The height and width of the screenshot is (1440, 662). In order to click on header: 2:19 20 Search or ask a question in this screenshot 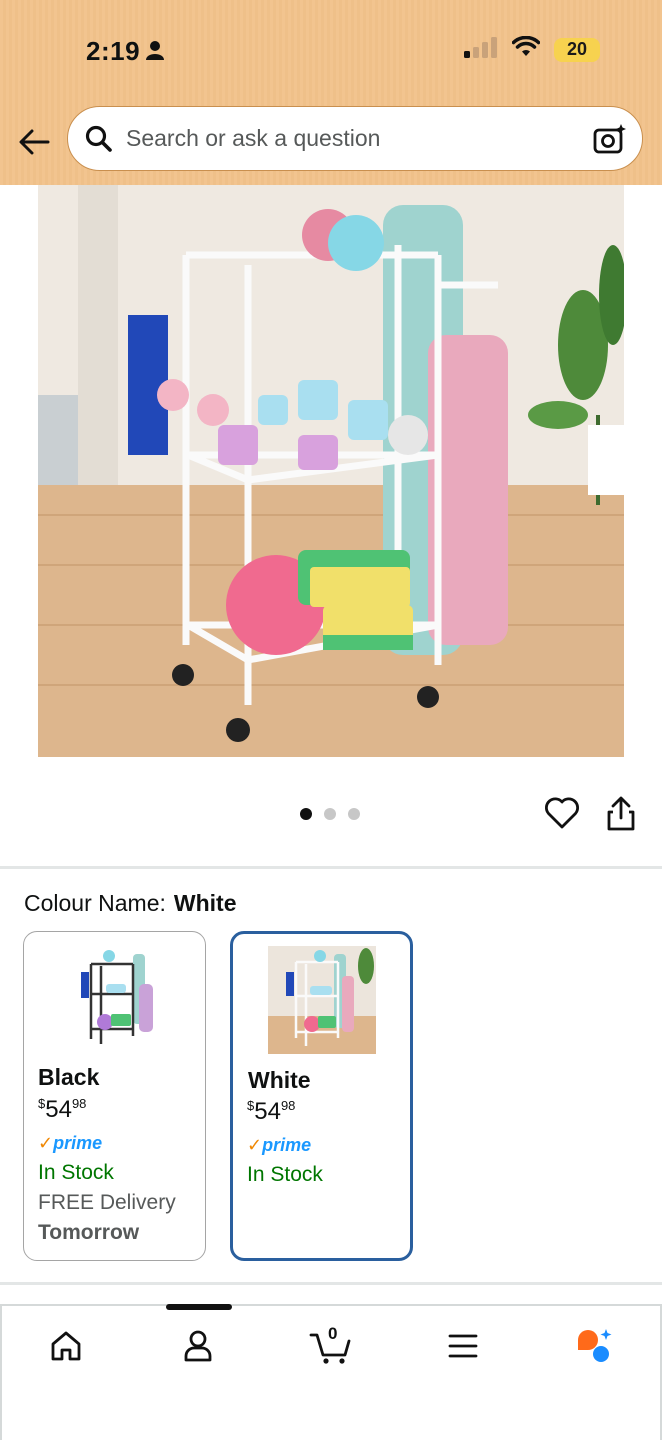, I will do `click(331, 92)`.